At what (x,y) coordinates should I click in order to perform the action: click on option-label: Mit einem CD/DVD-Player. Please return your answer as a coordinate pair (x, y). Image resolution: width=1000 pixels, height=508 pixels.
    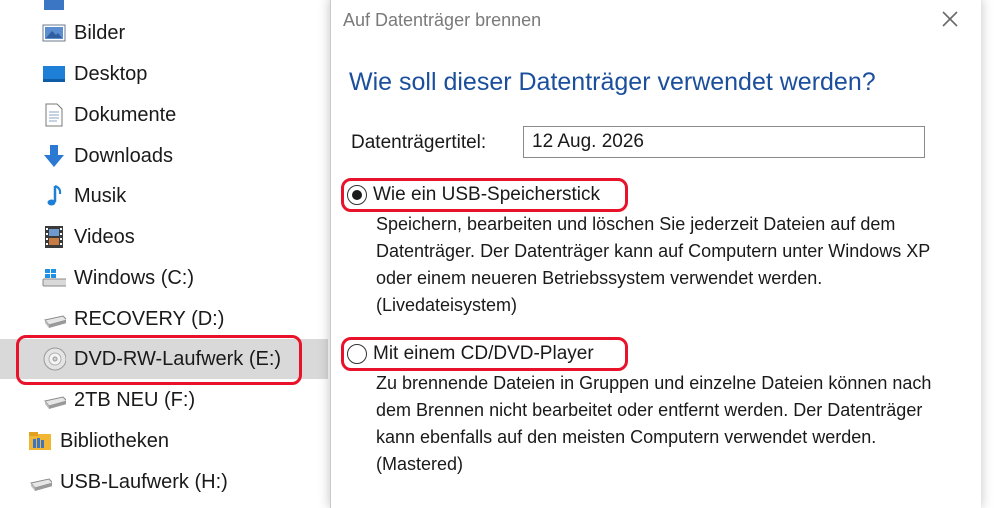
    Looking at the image, I should click on (483, 353).